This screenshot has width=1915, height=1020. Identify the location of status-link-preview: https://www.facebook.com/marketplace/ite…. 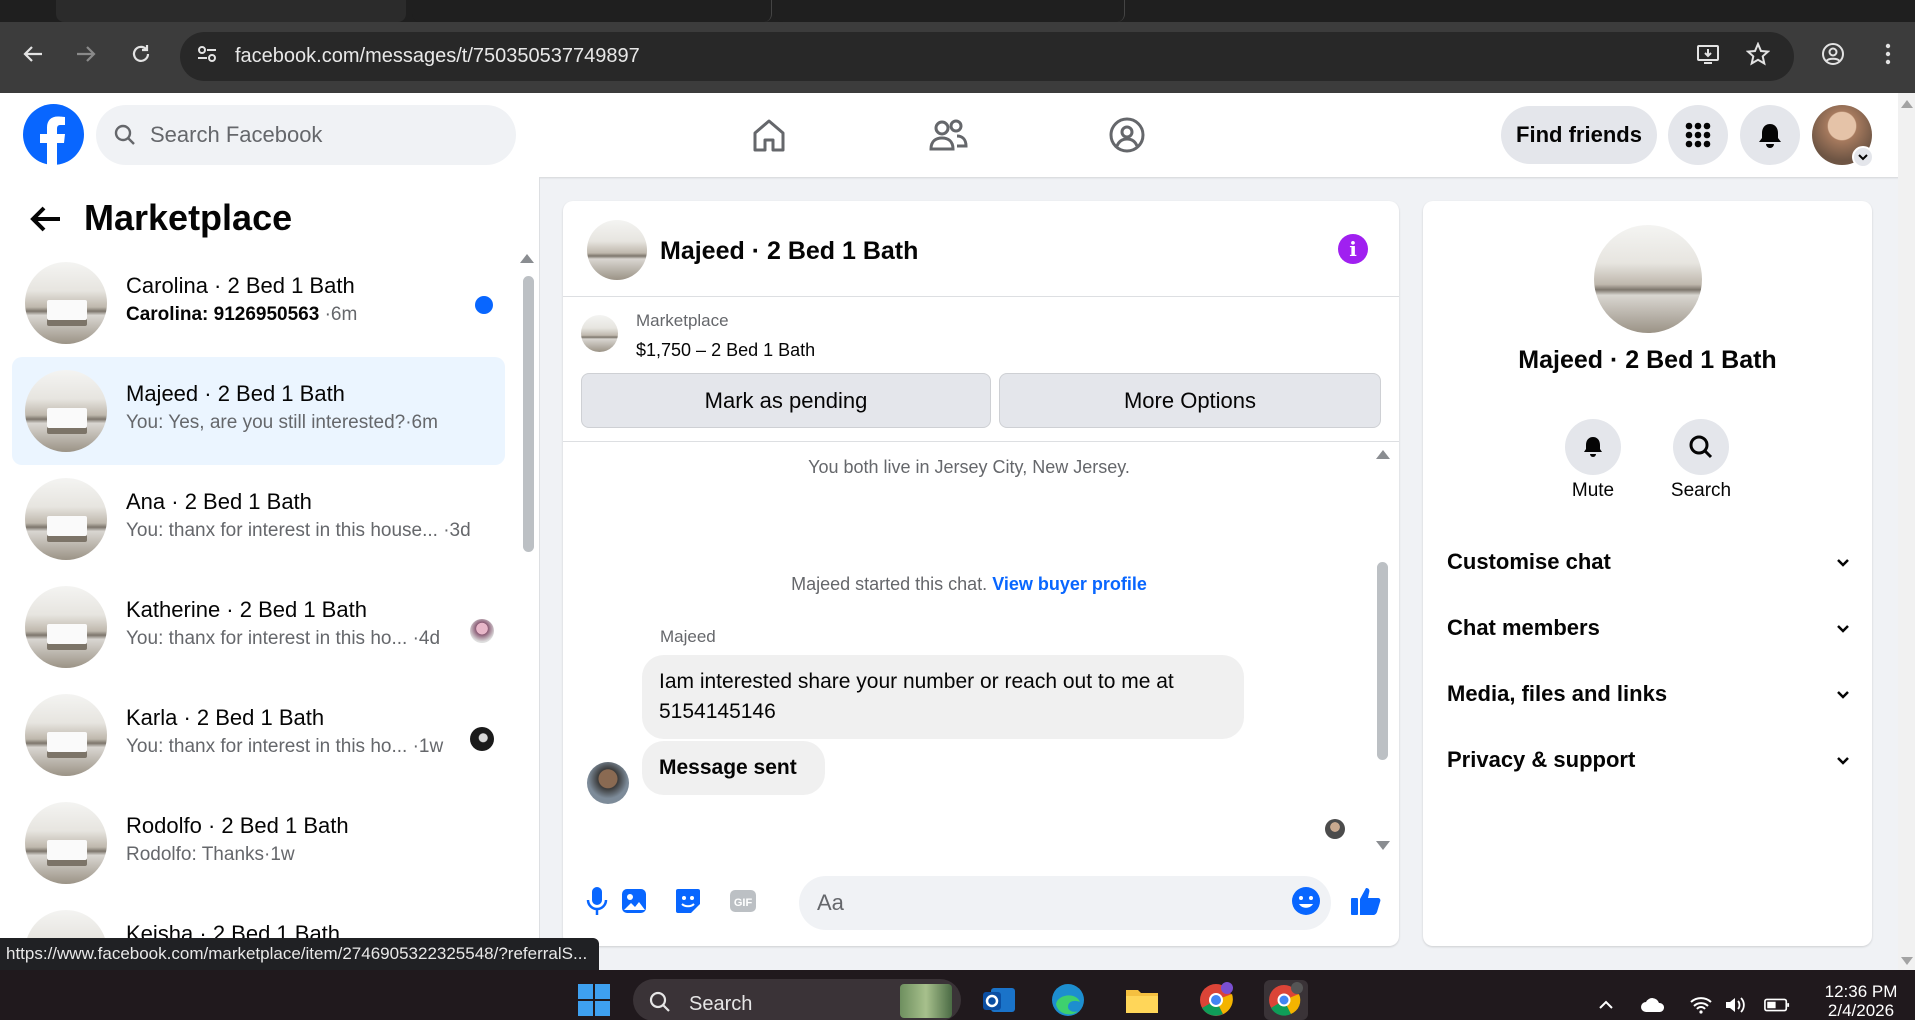
(300, 954).